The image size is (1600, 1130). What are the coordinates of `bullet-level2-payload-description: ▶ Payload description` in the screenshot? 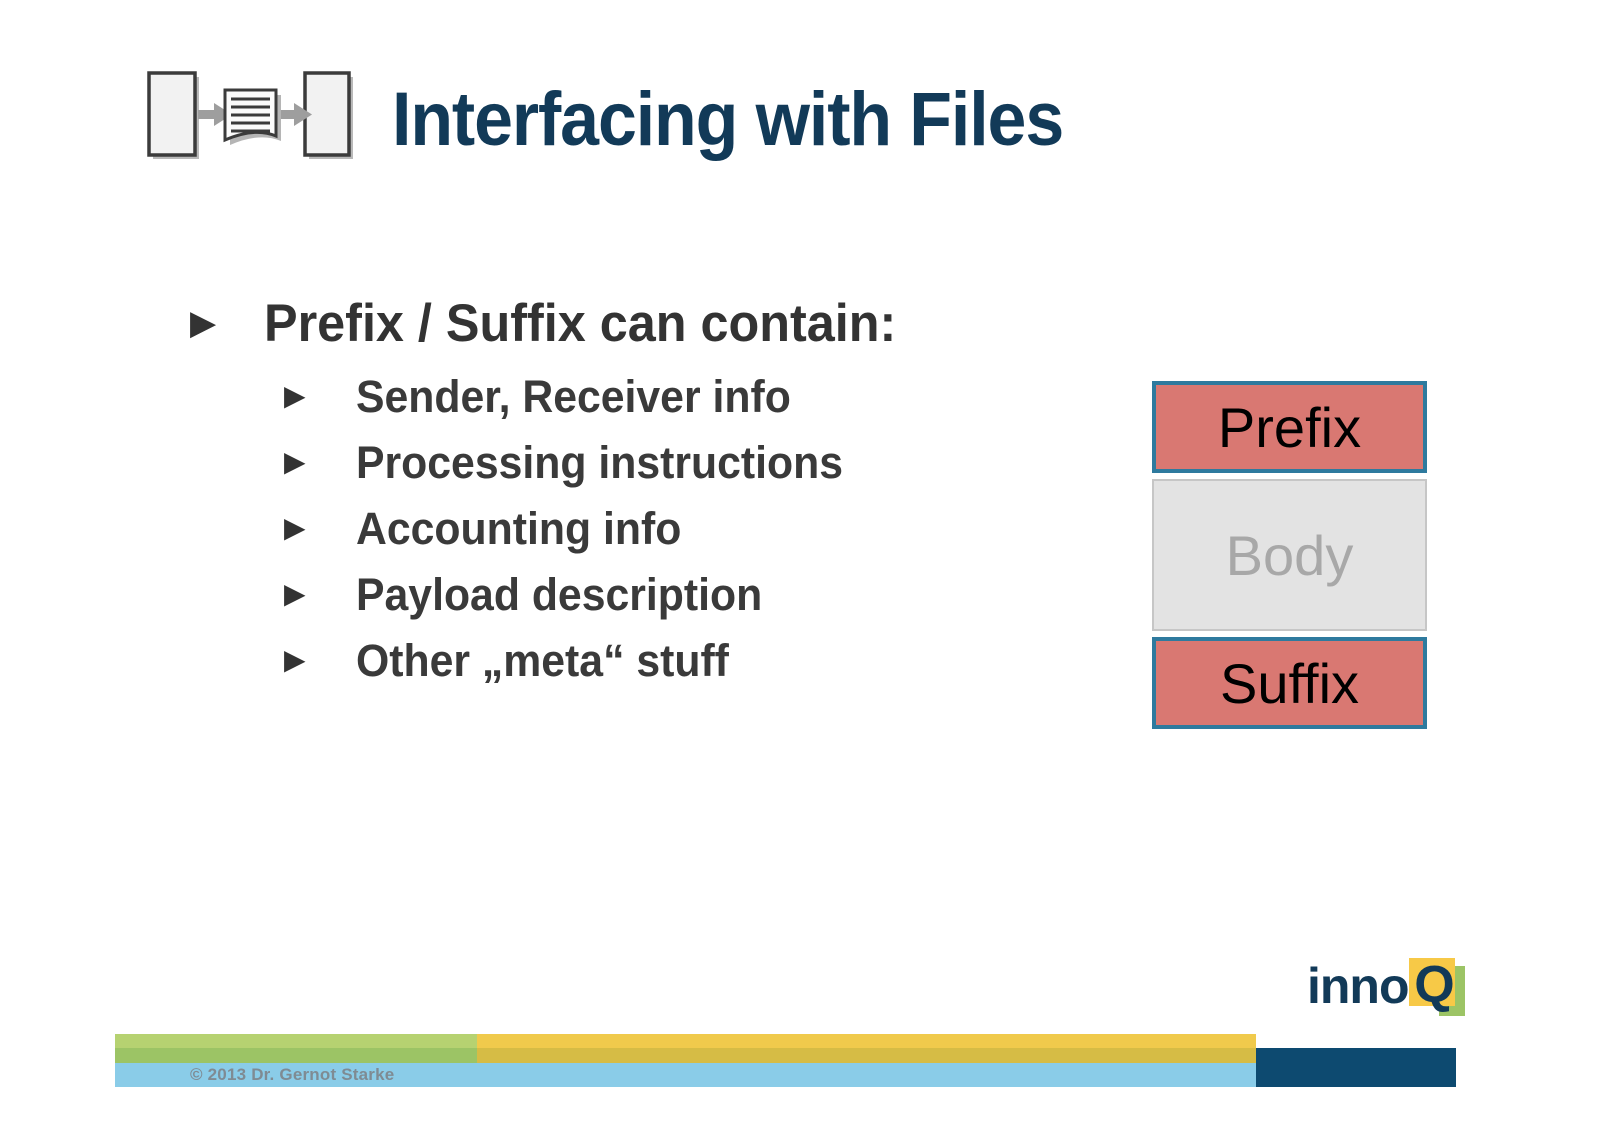 It's located at (650, 595).